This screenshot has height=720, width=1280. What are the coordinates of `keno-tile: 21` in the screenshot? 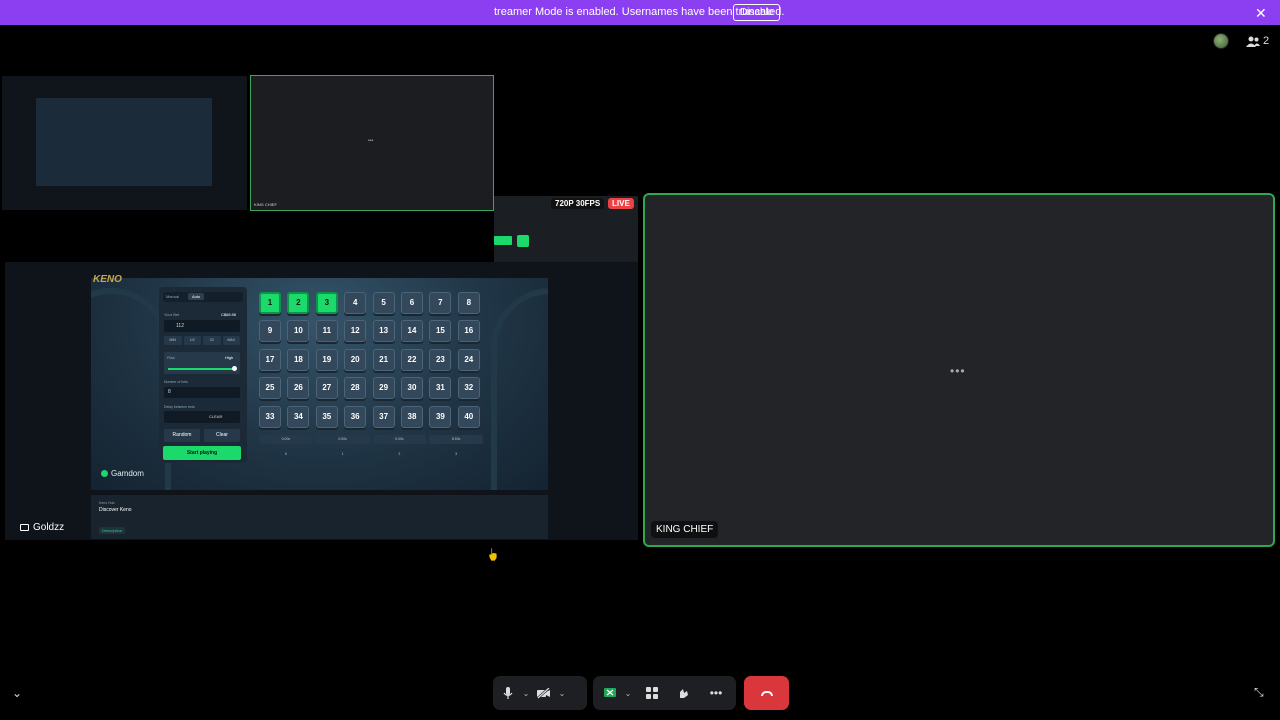 It's located at (383, 359).